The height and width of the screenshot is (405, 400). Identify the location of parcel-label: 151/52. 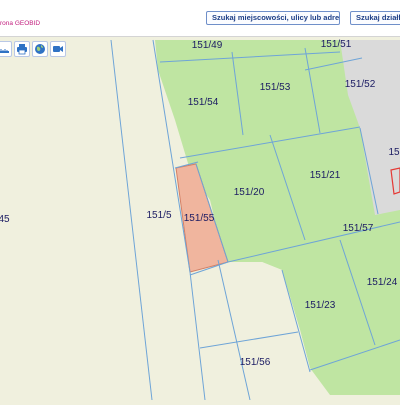
(360, 84).